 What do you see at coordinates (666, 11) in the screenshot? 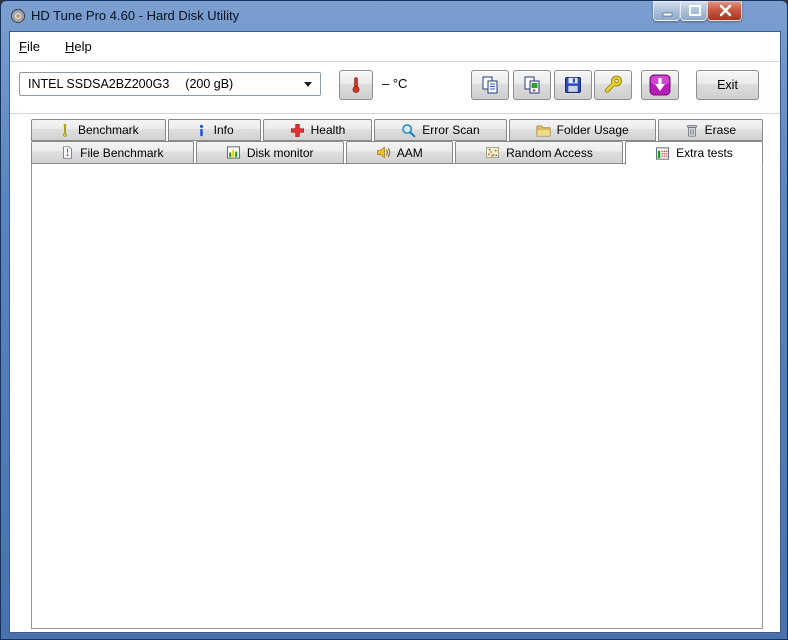
I see `minimize-button` at bounding box center [666, 11].